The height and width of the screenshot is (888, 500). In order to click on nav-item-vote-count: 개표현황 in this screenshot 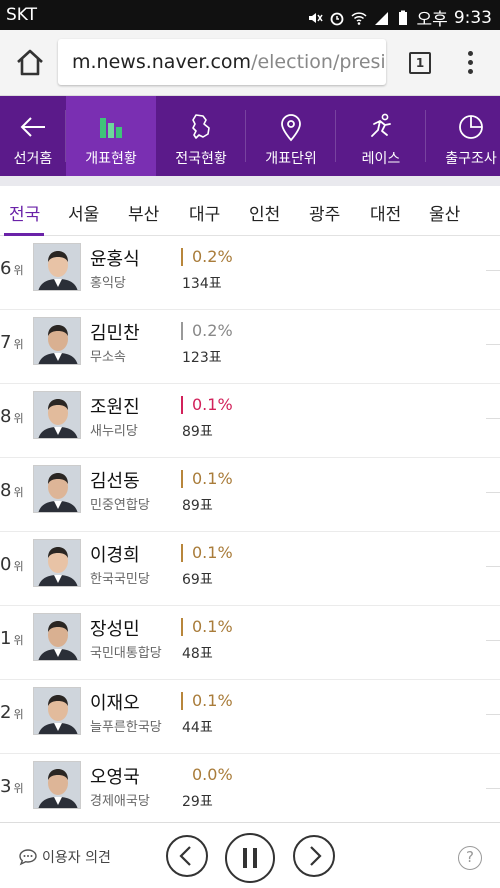, I will do `click(111, 140)`.